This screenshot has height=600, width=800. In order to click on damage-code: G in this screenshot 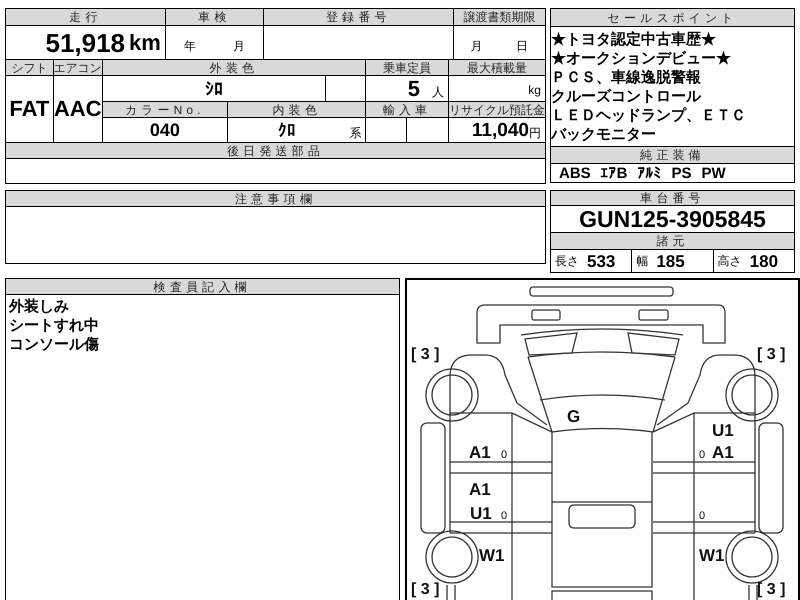, I will do `click(573, 416)`.